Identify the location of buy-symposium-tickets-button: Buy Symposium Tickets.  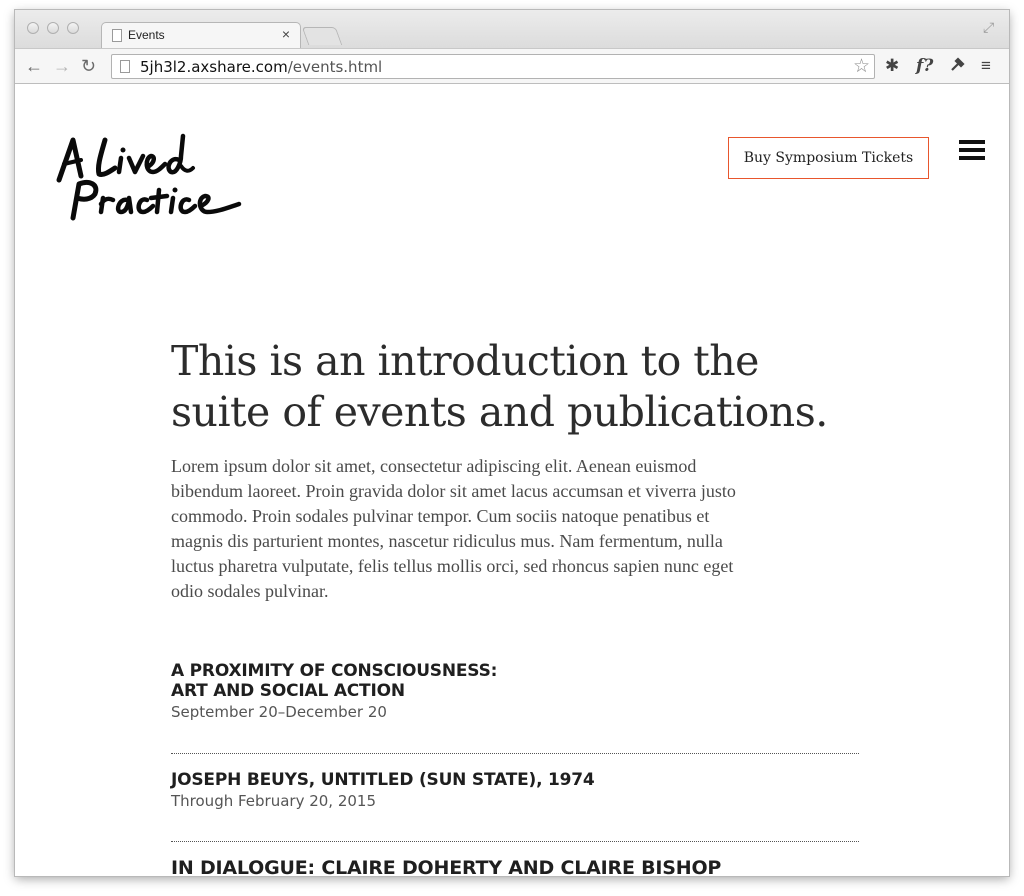
(828, 158).